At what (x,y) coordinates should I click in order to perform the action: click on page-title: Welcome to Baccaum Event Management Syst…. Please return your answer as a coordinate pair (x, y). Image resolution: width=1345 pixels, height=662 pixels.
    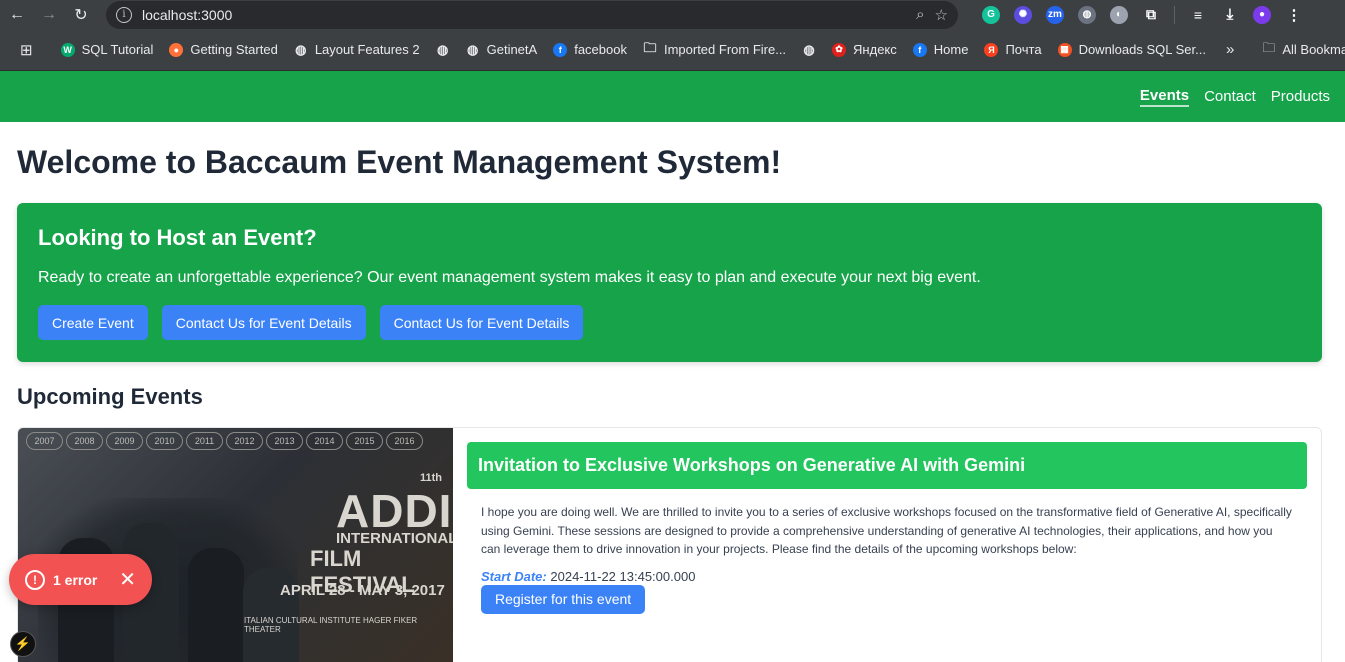
    Looking at the image, I should click on (399, 162).